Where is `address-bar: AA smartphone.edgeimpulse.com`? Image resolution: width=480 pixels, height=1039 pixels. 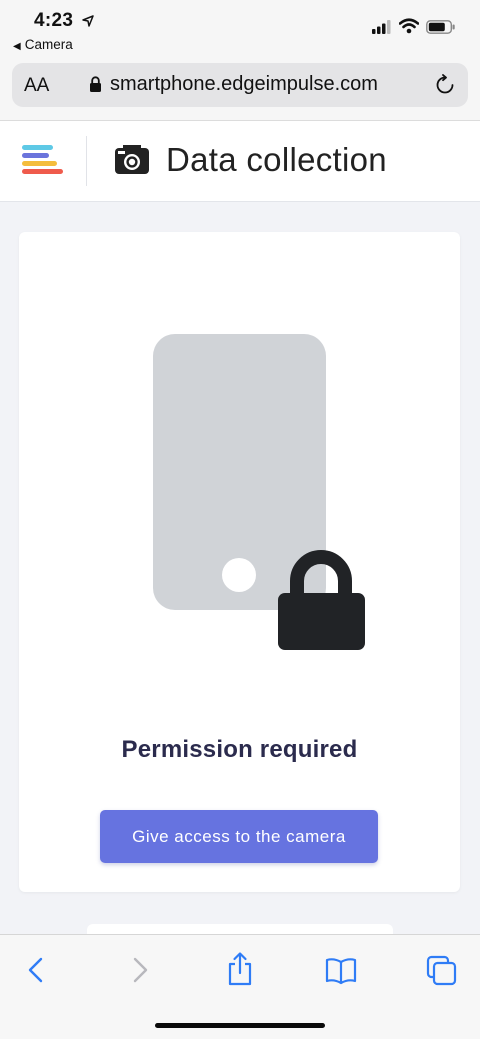
address-bar: AA smartphone.edgeimpulse.com is located at coordinates (240, 85).